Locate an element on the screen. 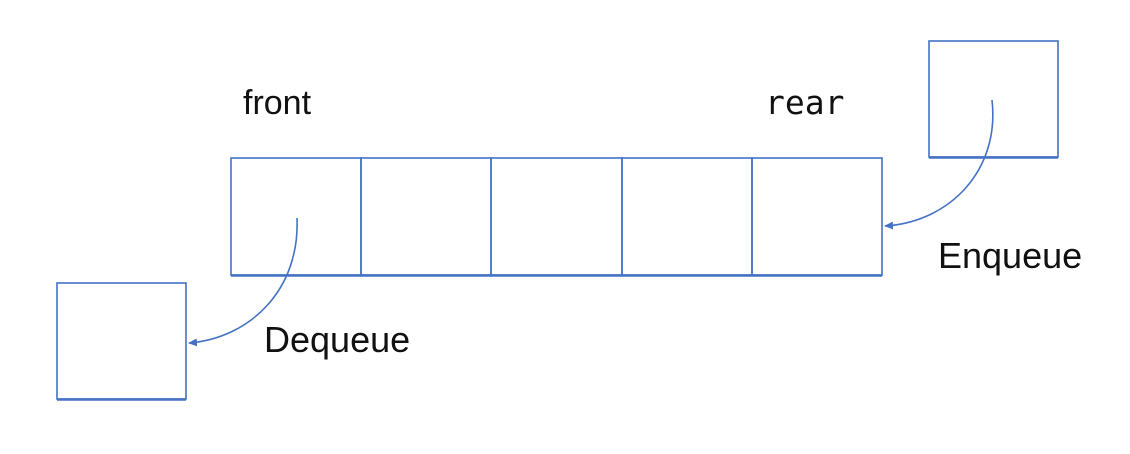 The width and height of the screenshot is (1130, 454). dequeue-label: Dequeue is located at coordinates (337, 339).